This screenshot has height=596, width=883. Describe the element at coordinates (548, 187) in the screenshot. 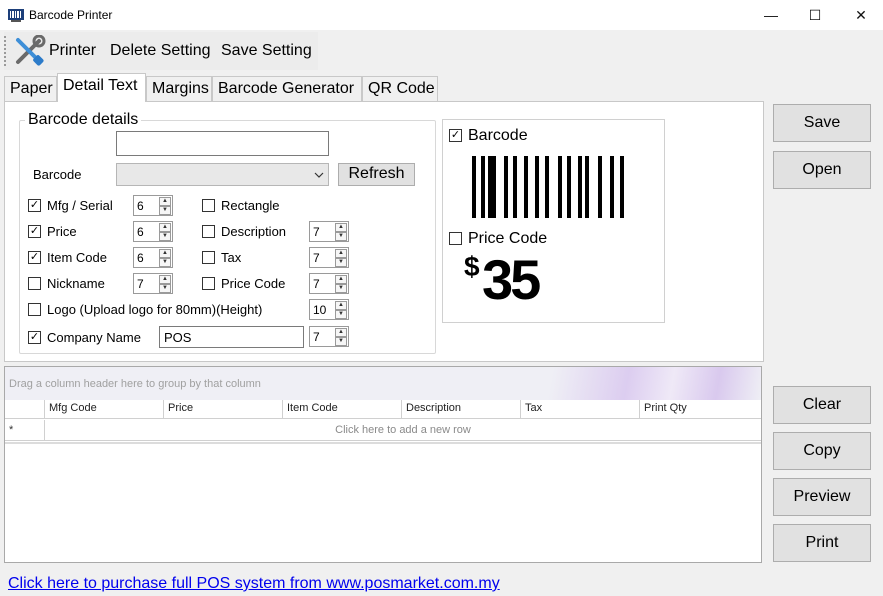

I see `barcode-graphic` at that location.